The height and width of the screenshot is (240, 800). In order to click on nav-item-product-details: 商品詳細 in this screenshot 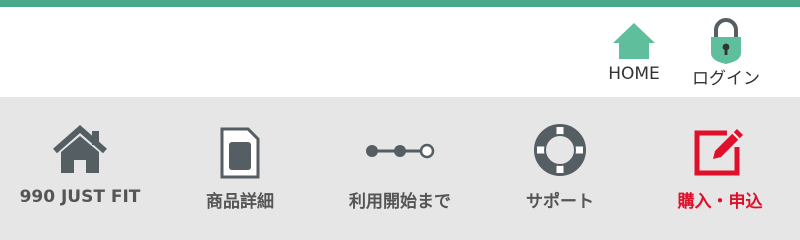, I will do `click(240, 168)`.